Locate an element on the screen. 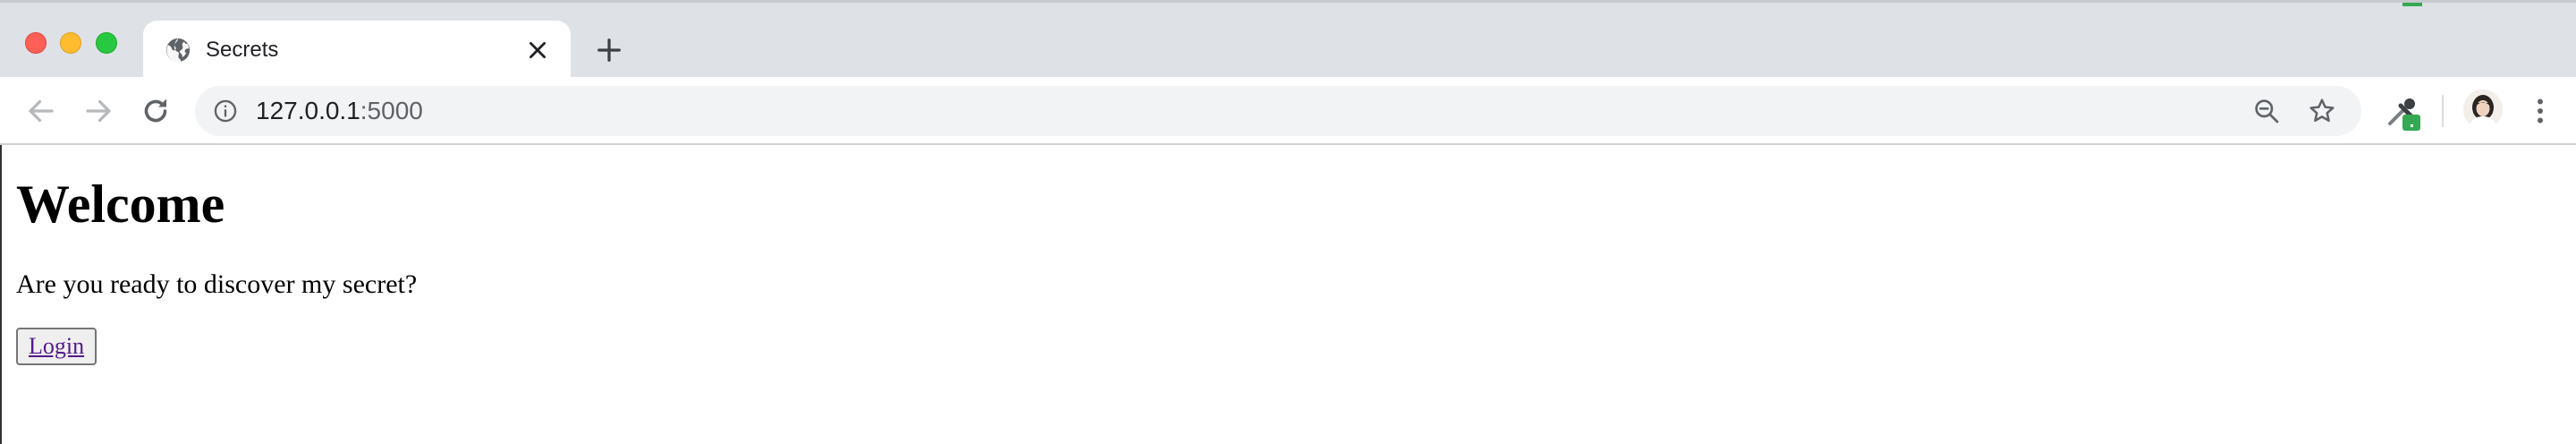 This screenshot has width=2576, height=444. url-host: 127.0.0.1 is located at coordinates (308, 110).